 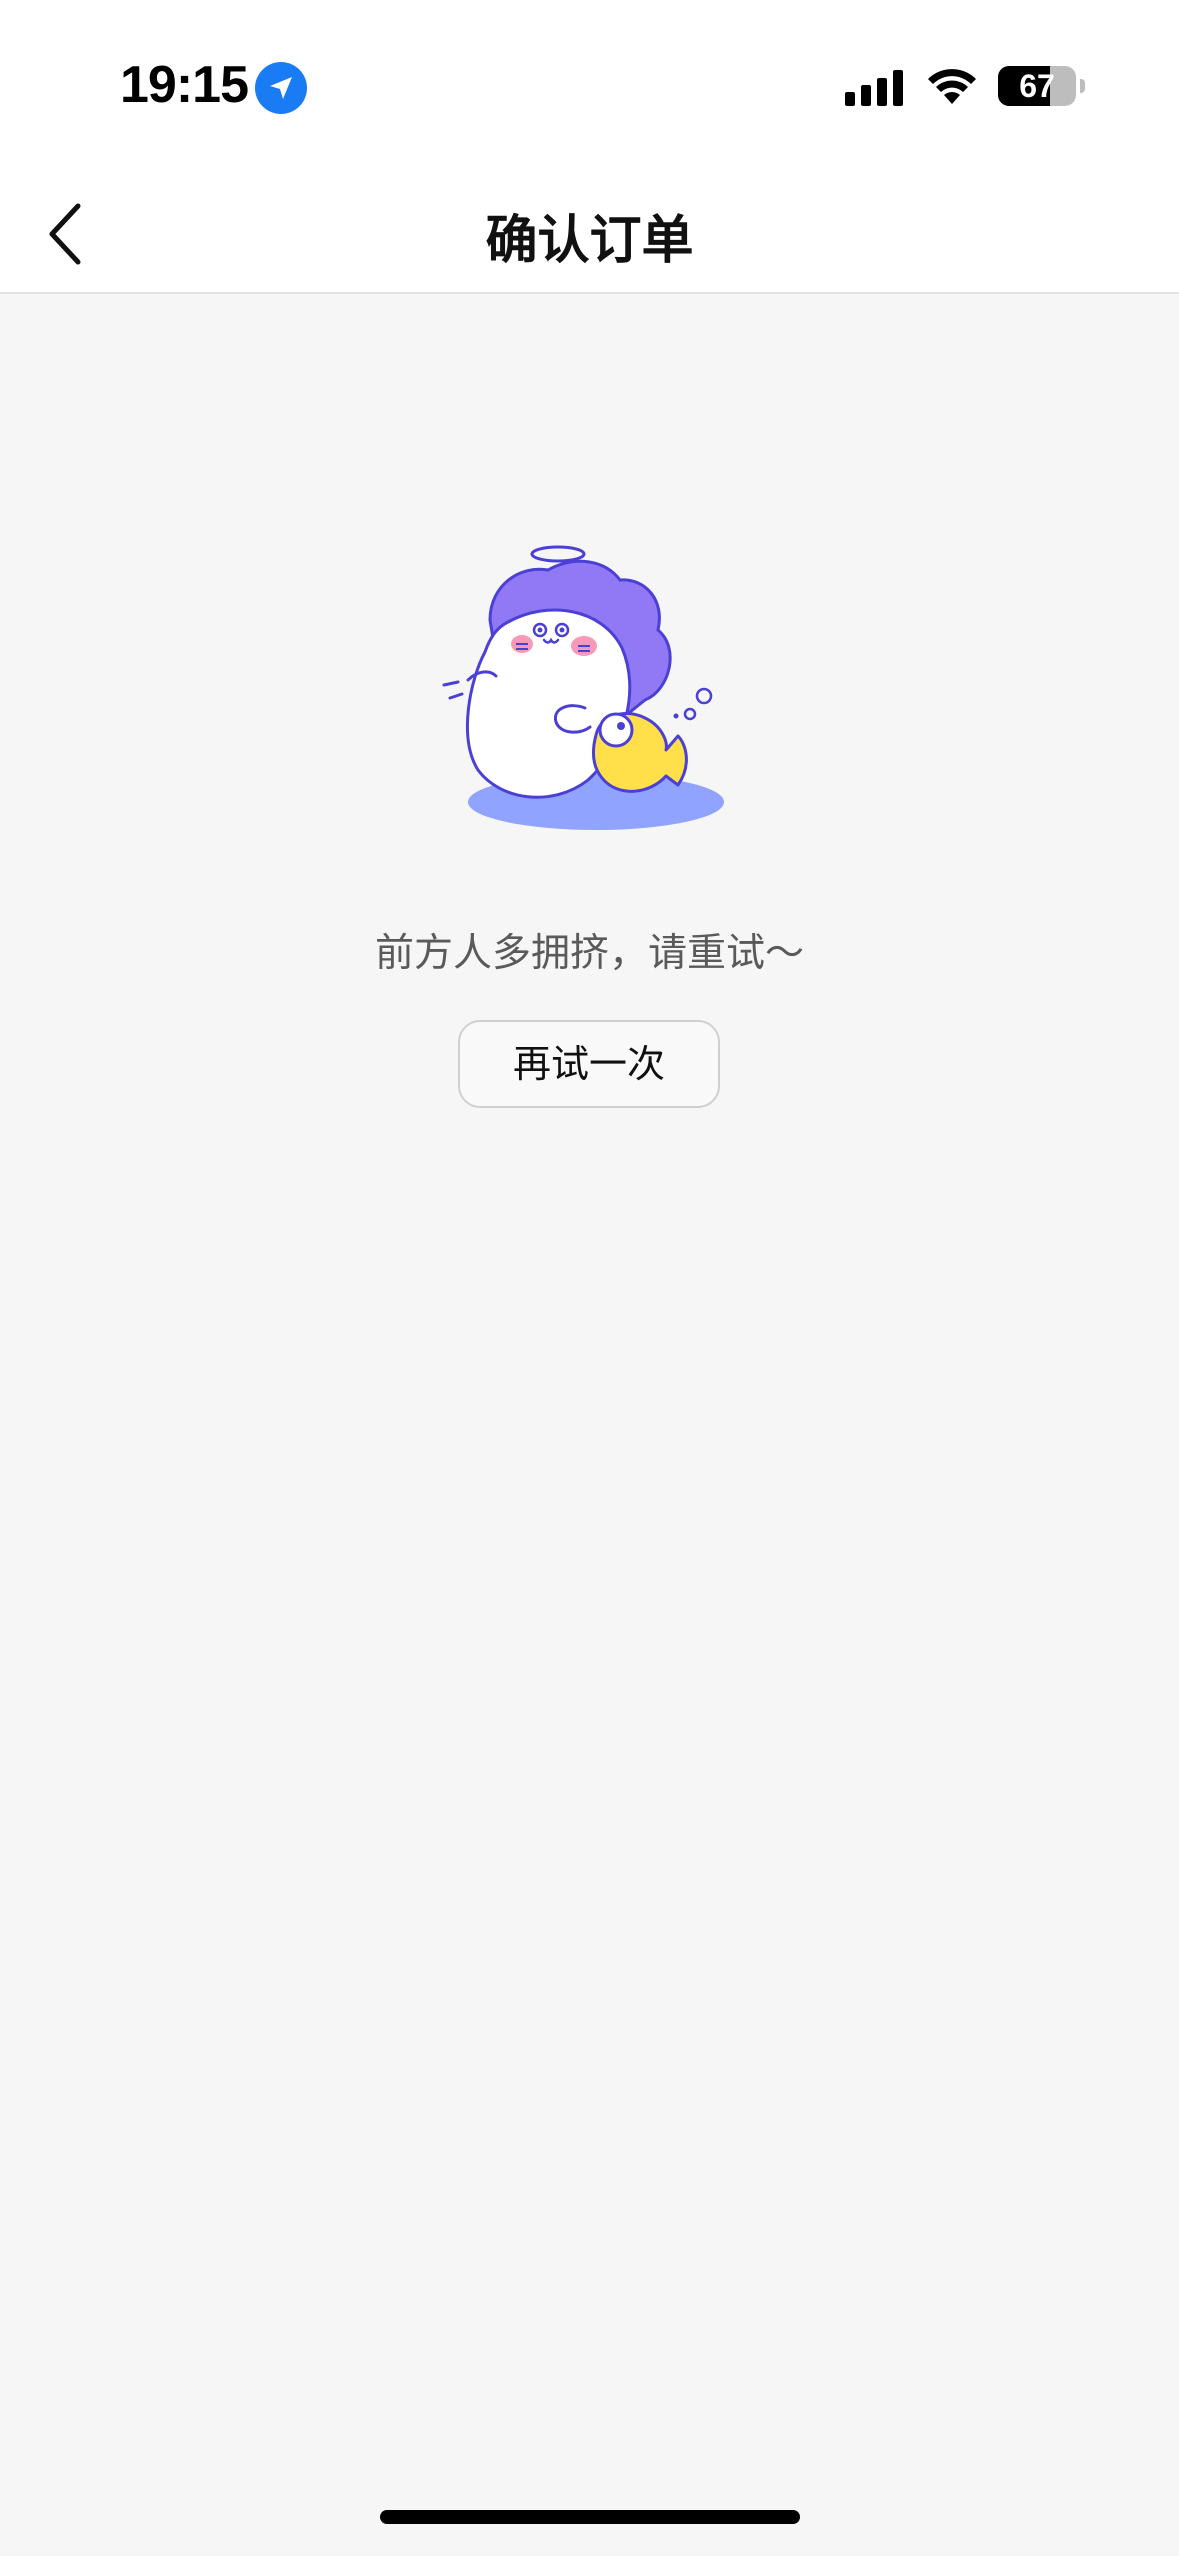 What do you see at coordinates (589, 241) in the screenshot?
I see `page-title: 确认订单` at bounding box center [589, 241].